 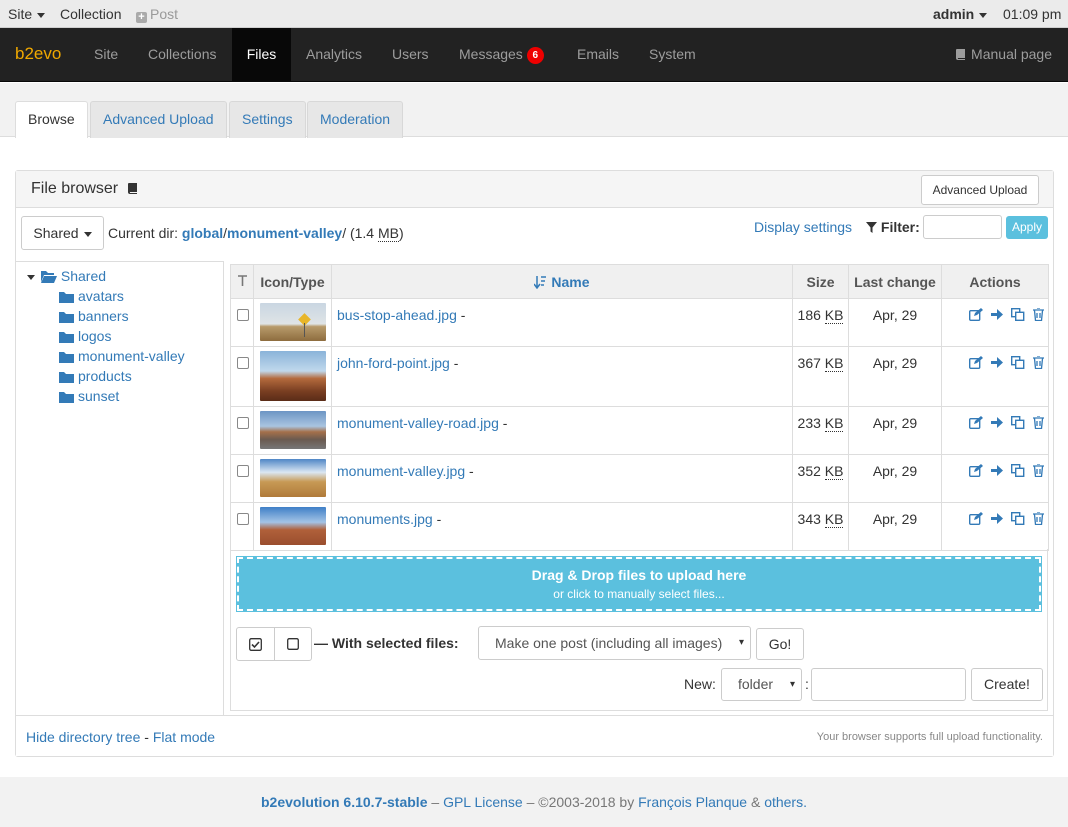 What do you see at coordinates (983, 15) in the screenshot?
I see `chevron-down-icon` at bounding box center [983, 15].